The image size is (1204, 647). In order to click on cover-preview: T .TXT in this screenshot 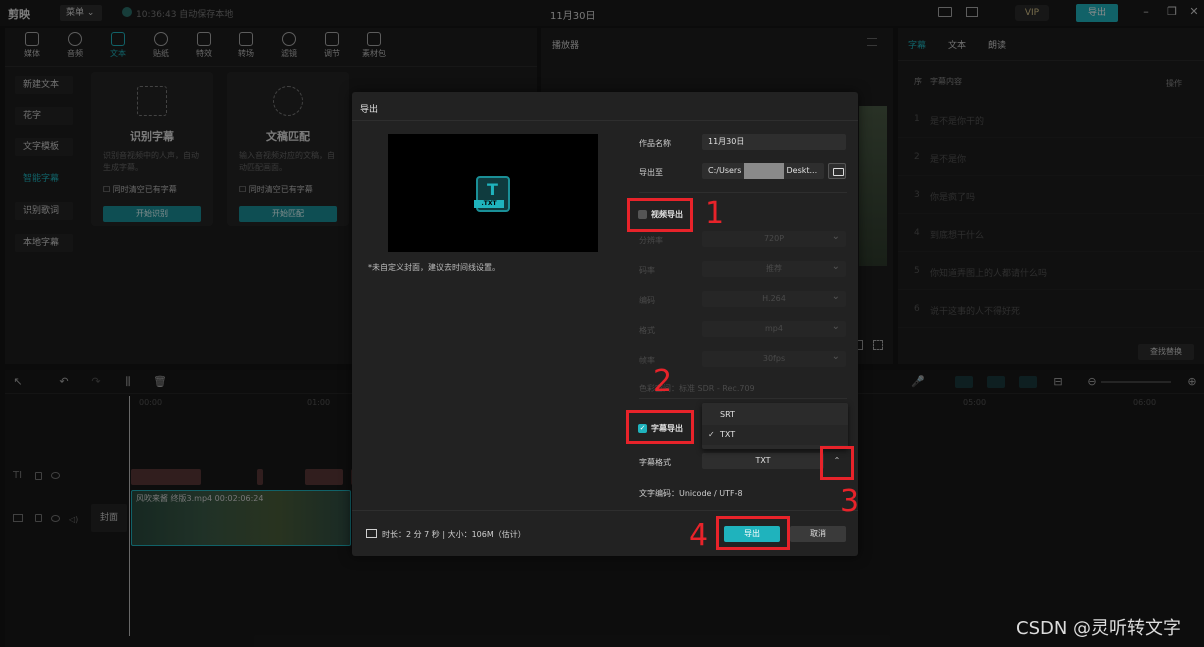, I will do `click(493, 193)`.